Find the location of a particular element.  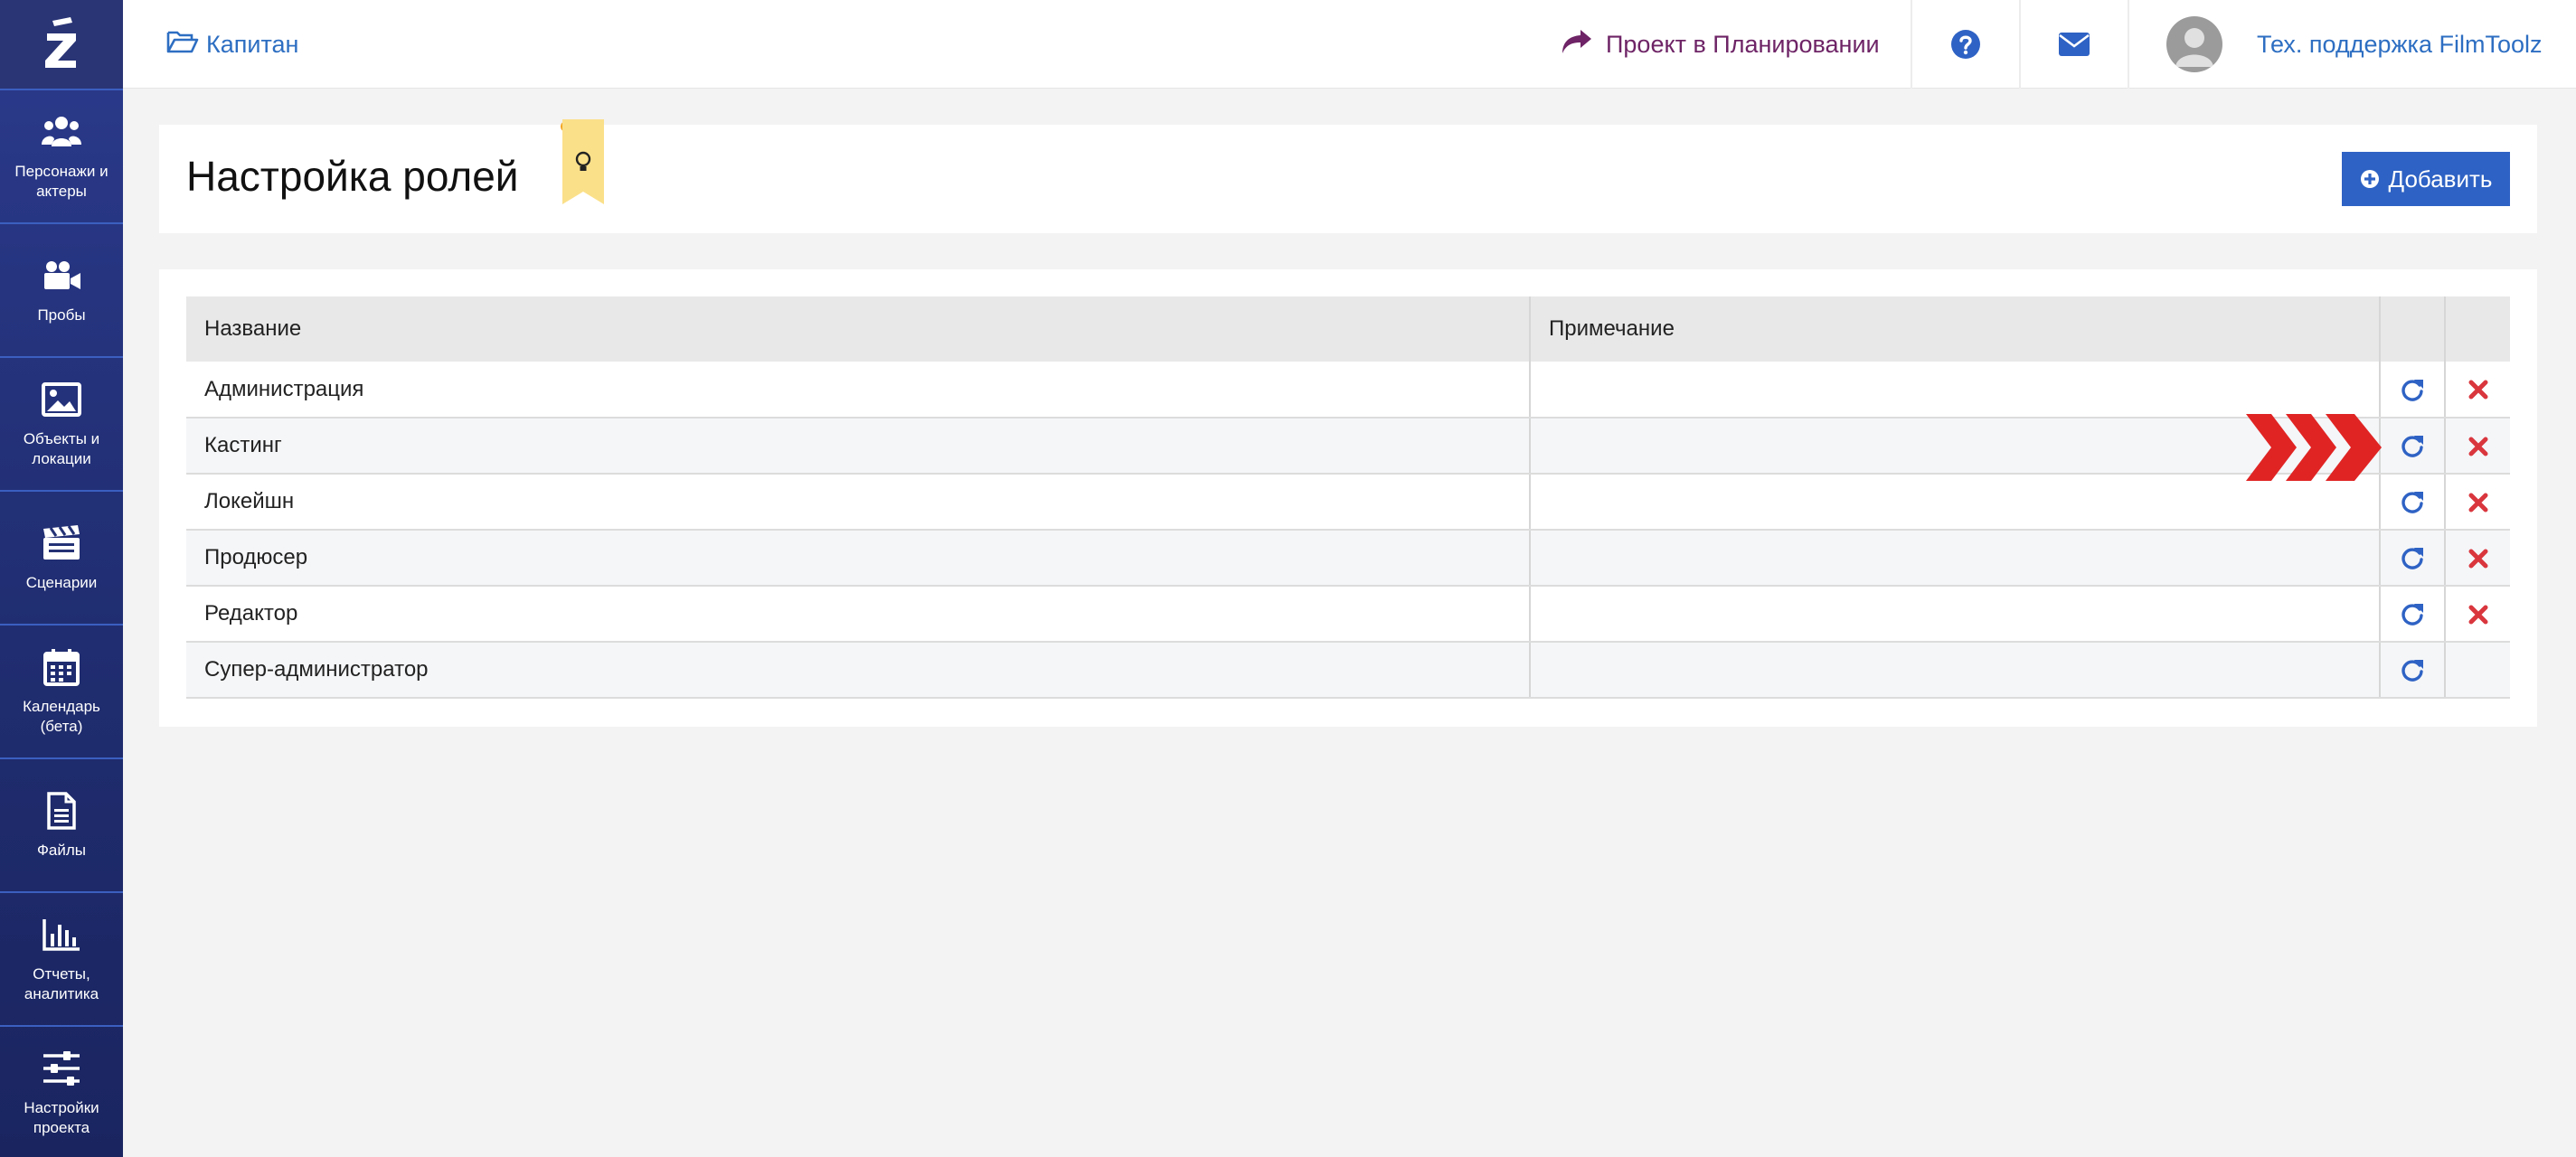

calendar-icon is located at coordinates (62, 667).